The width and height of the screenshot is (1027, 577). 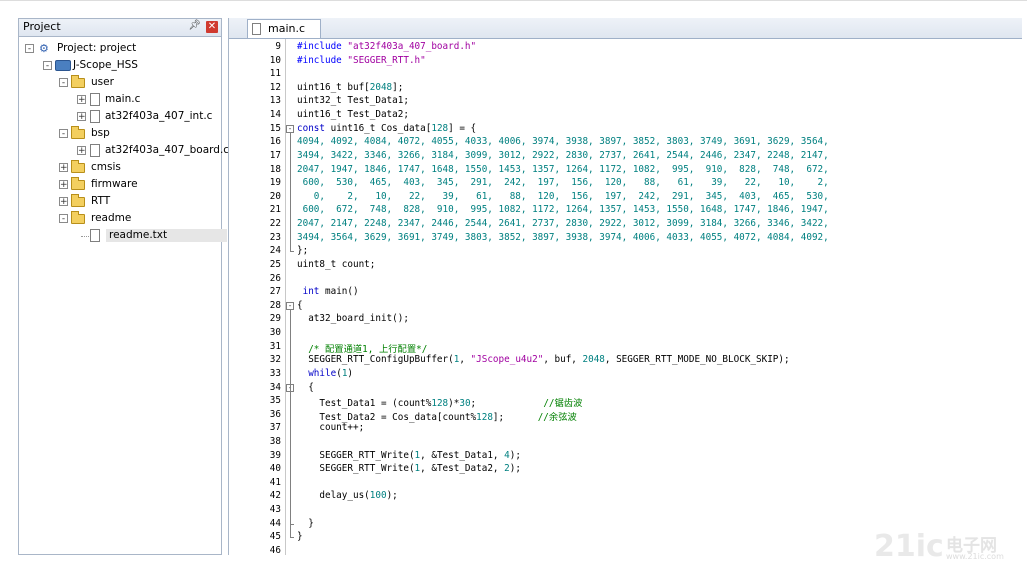 What do you see at coordinates (311, 292) in the screenshot?
I see `code-token: int` at bounding box center [311, 292].